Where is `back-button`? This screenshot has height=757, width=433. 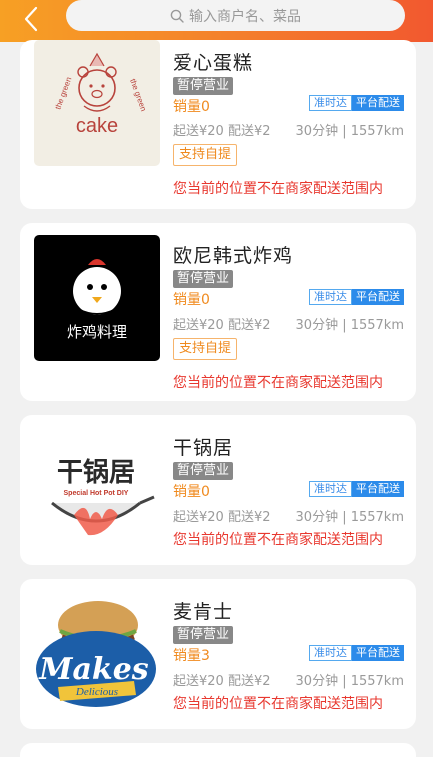 back-button is located at coordinates (31, 21).